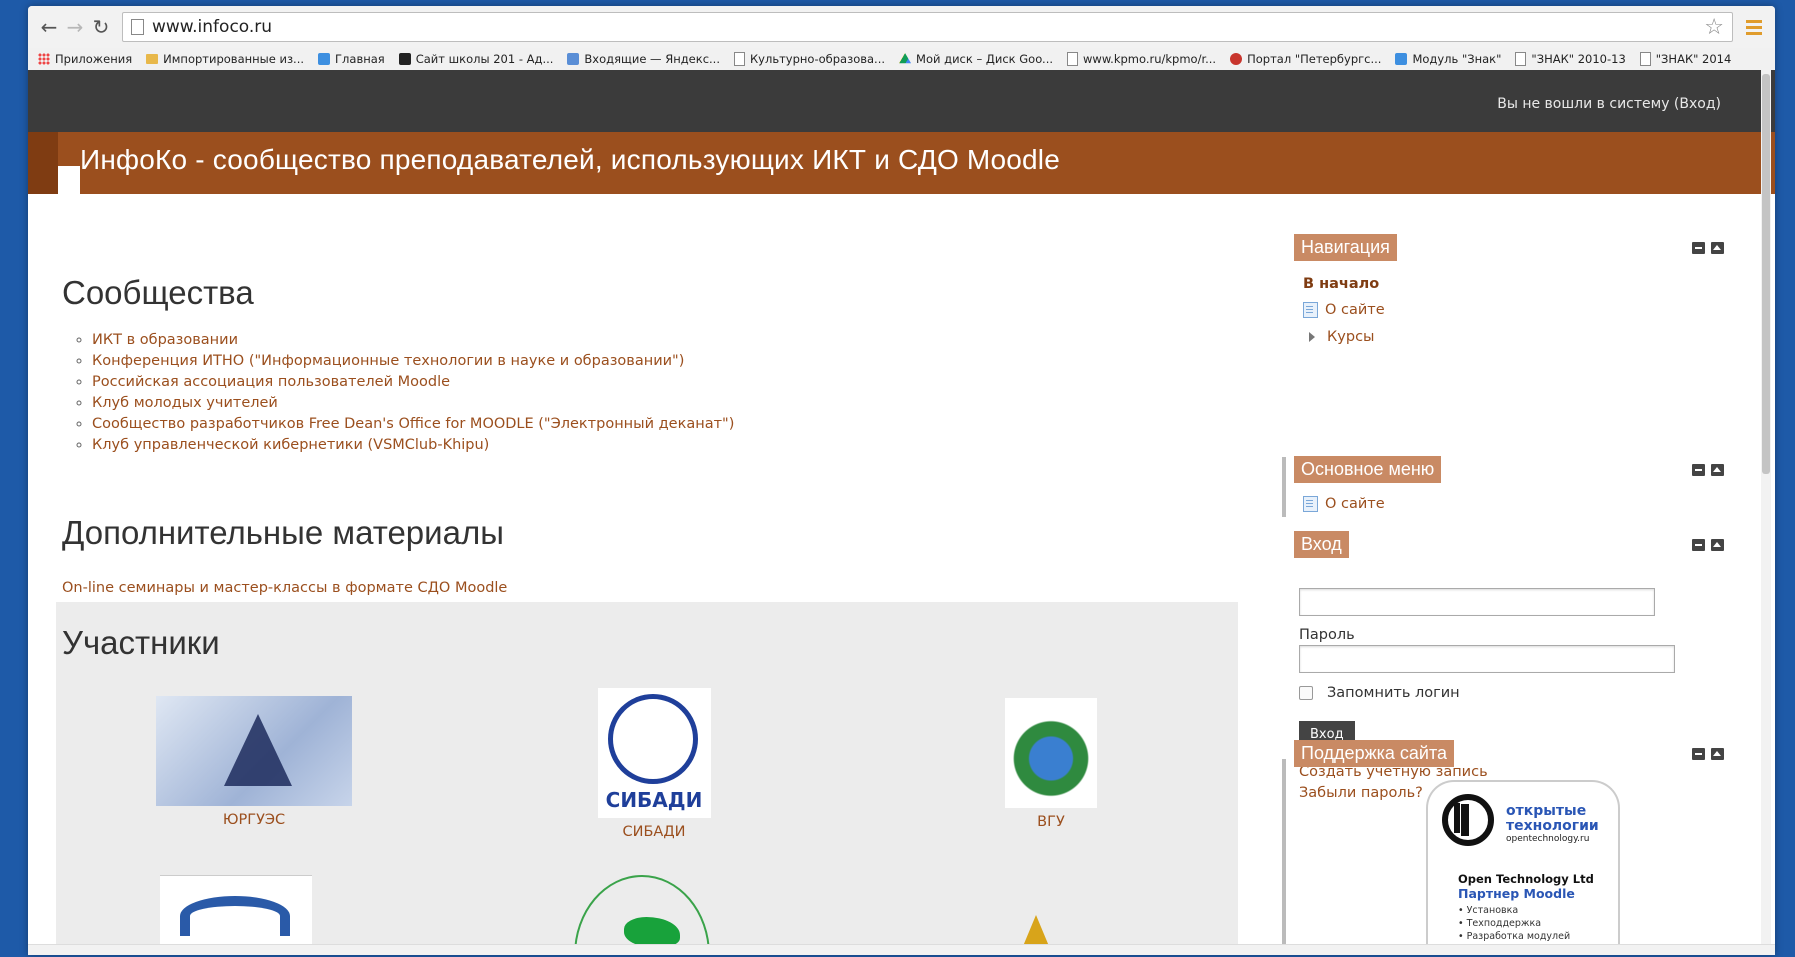 This screenshot has height=957, width=1795. What do you see at coordinates (1051, 822) in the screenshot?
I see `participant-name: ВГУ` at bounding box center [1051, 822].